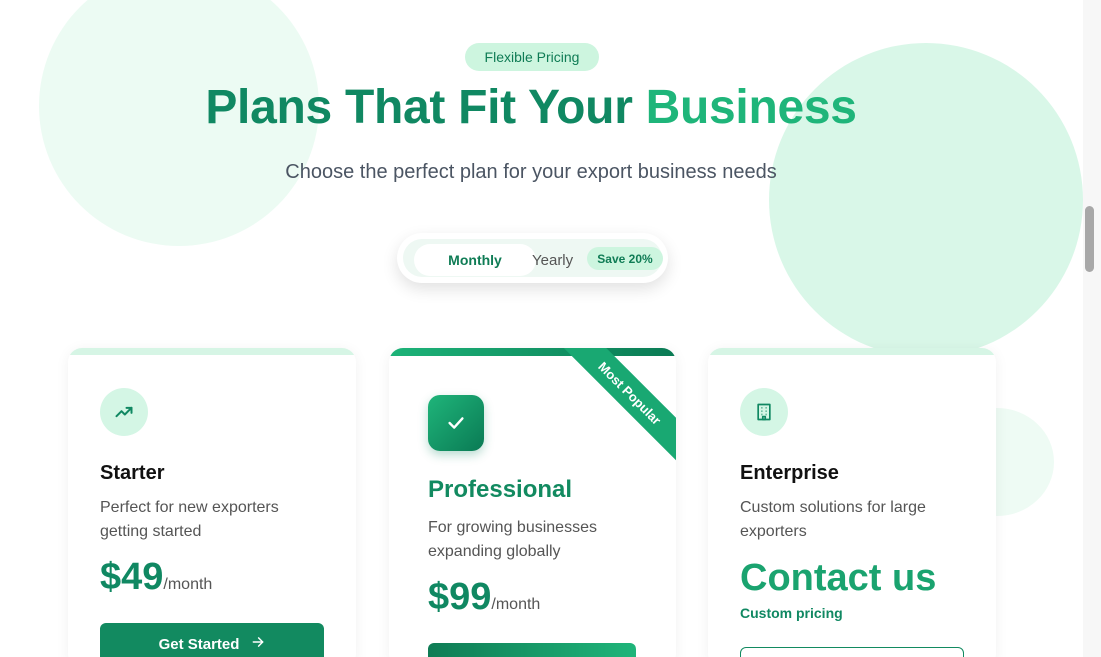 The height and width of the screenshot is (657, 1101). Describe the element at coordinates (258, 644) in the screenshot. I see `arrow-right-icon` at that location.